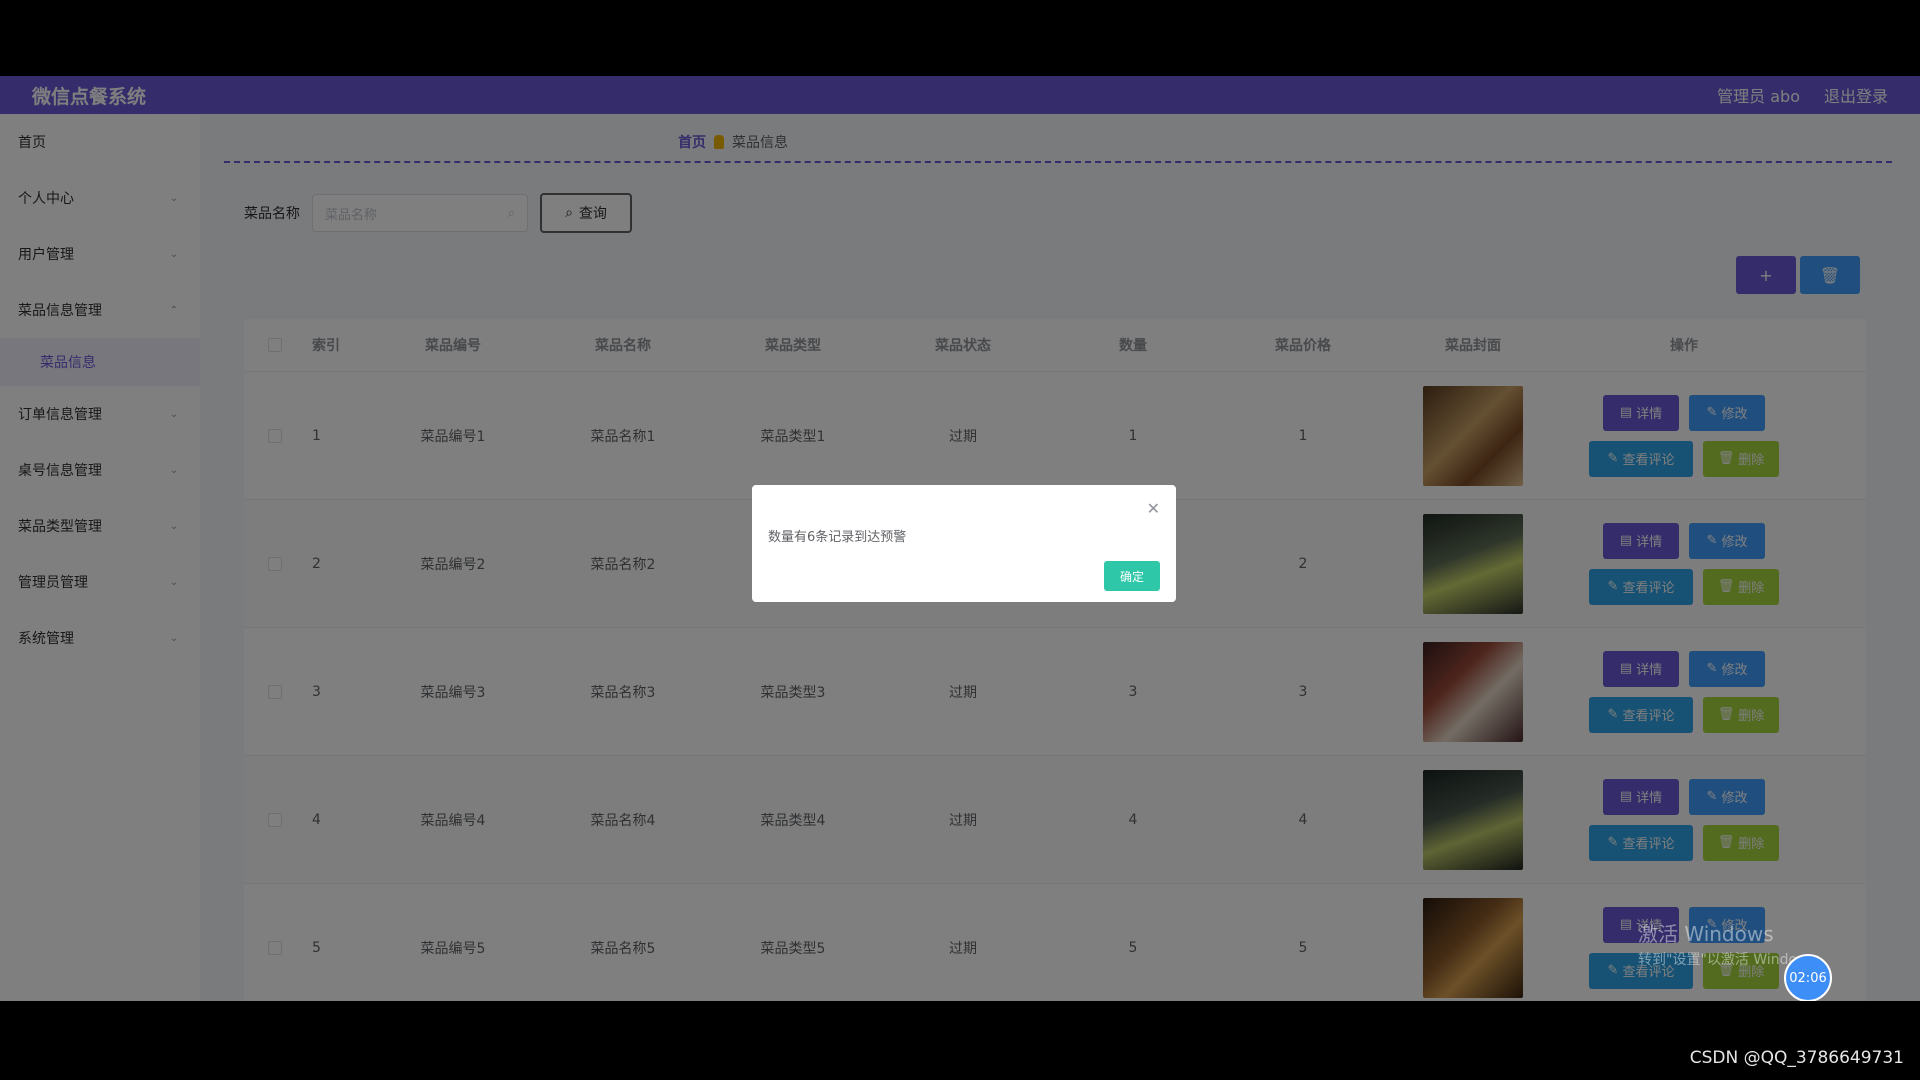 Image resolution: width=1920 pixels, height=1080 pixels. Describe the element at coordinates (1132, 576) in the screenshot. I see `confirm-button: 确定` at that location.